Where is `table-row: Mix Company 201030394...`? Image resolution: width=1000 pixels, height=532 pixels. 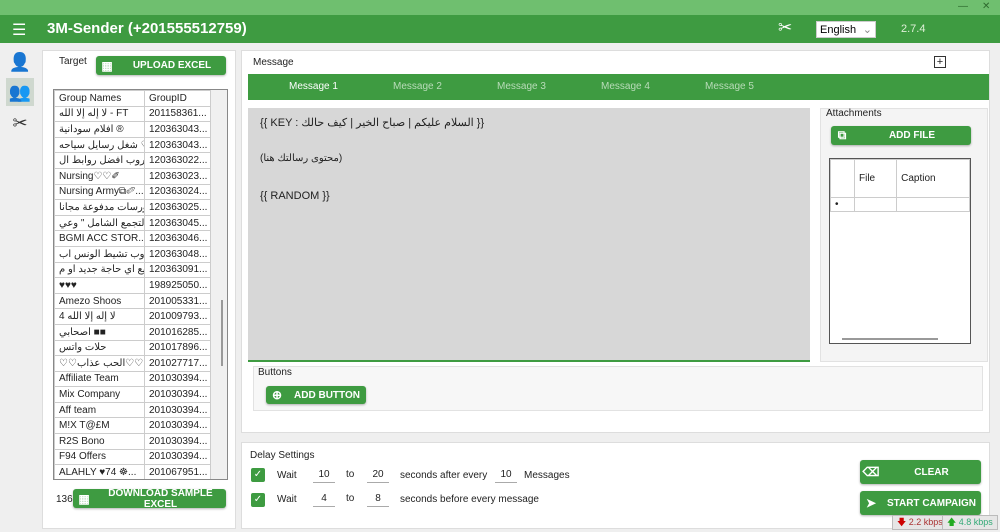
table-row: Mix Company 201030394... is located at coordinates (132, 394).